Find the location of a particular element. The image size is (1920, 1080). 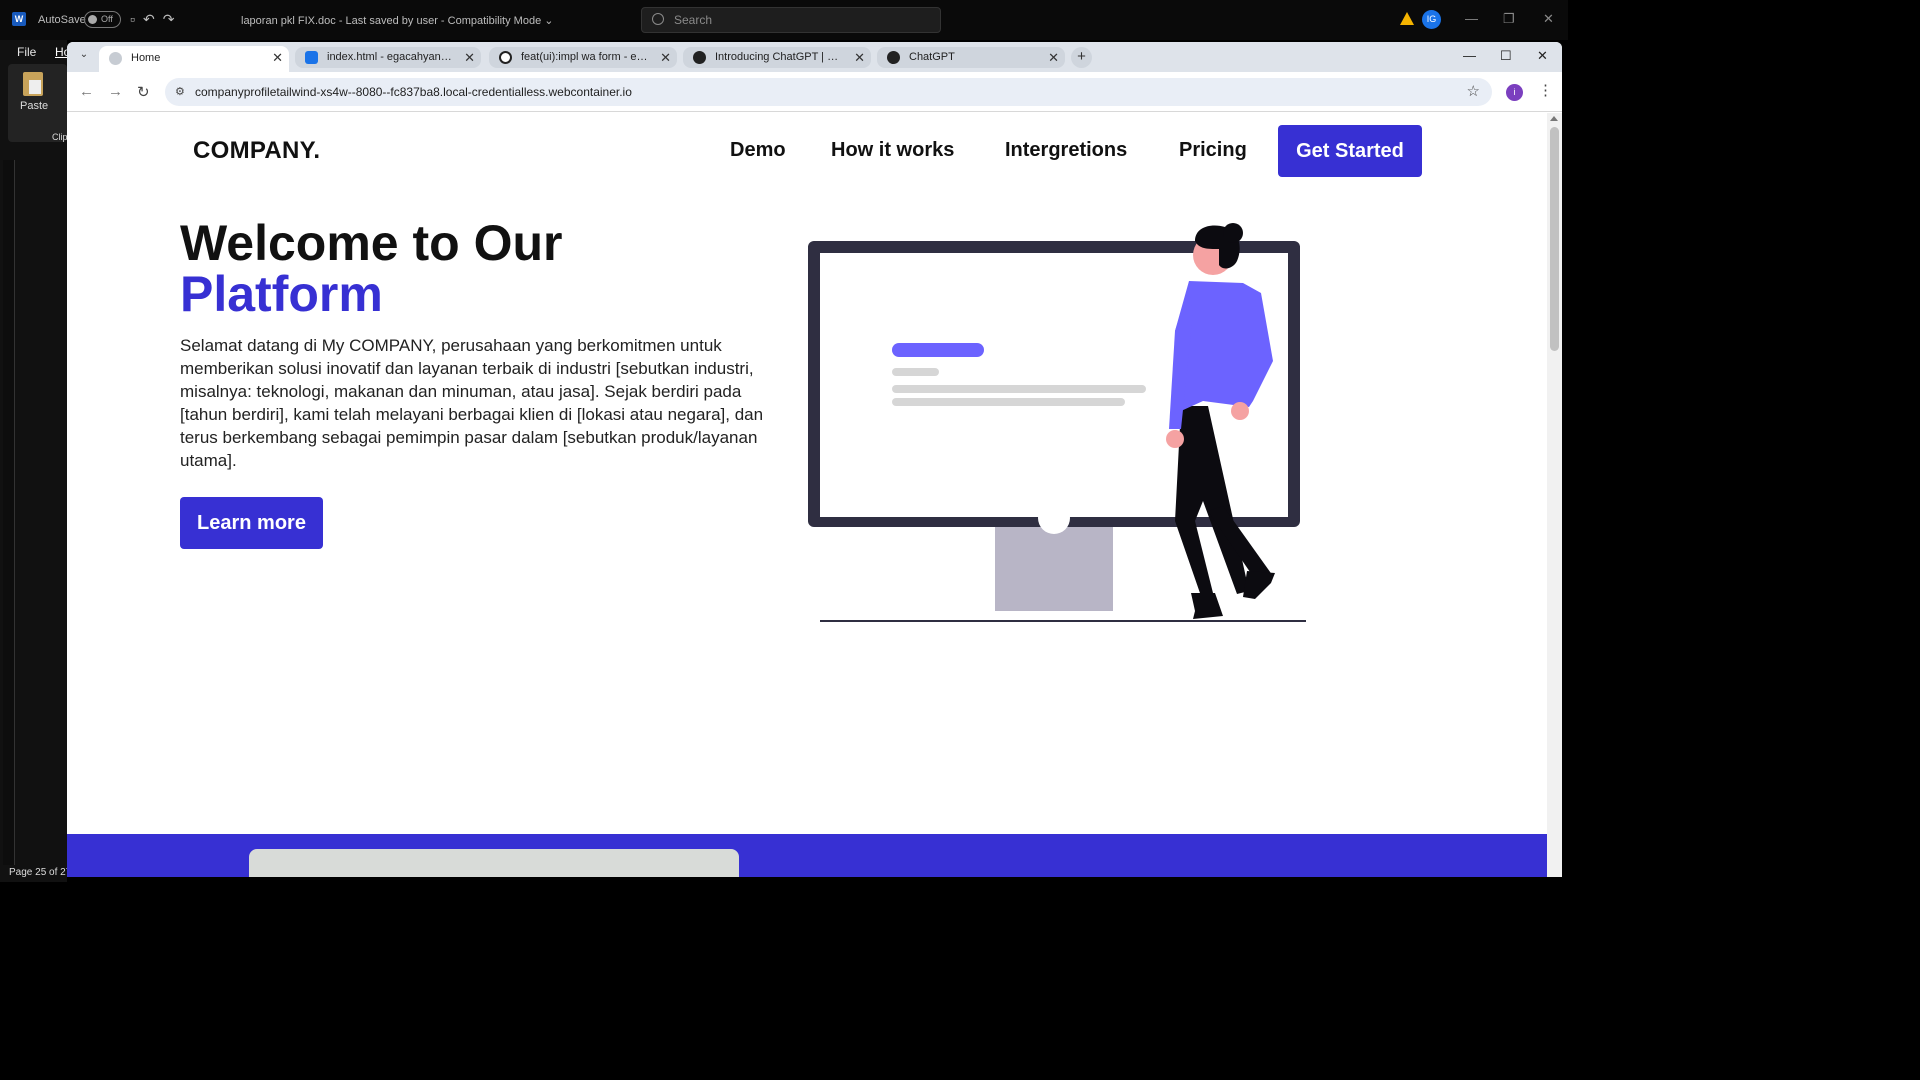

screen-heading-bar is located at coordinates (938, 350).